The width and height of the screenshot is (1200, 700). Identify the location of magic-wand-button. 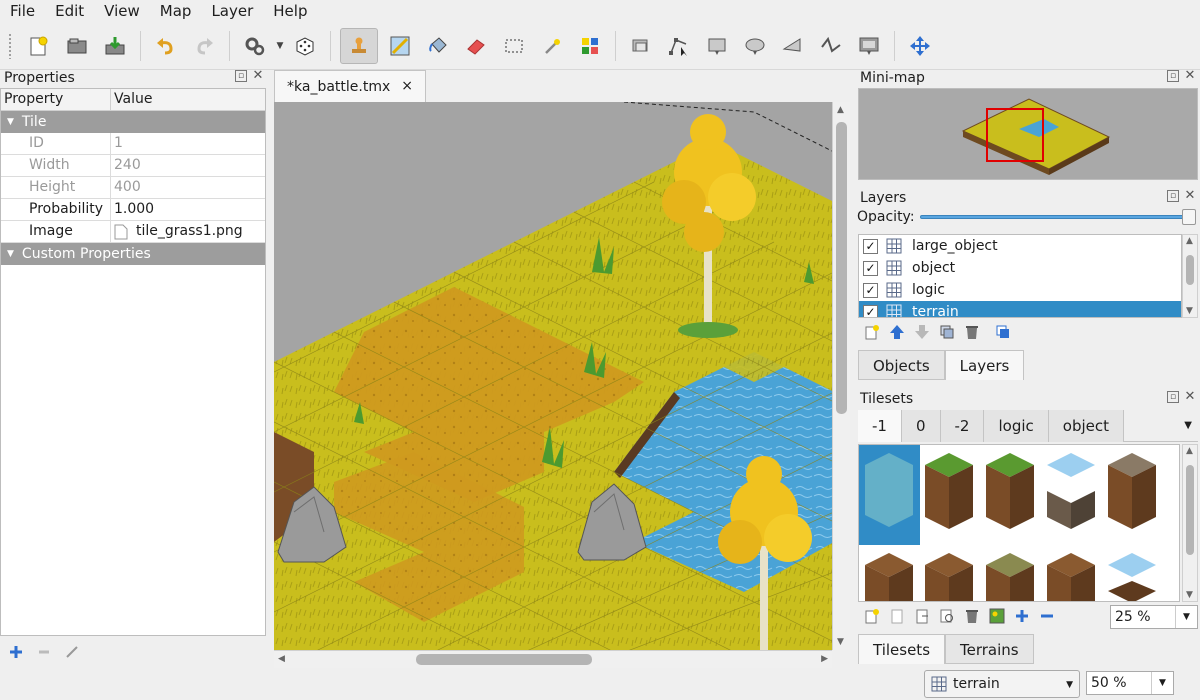
(552, 46).